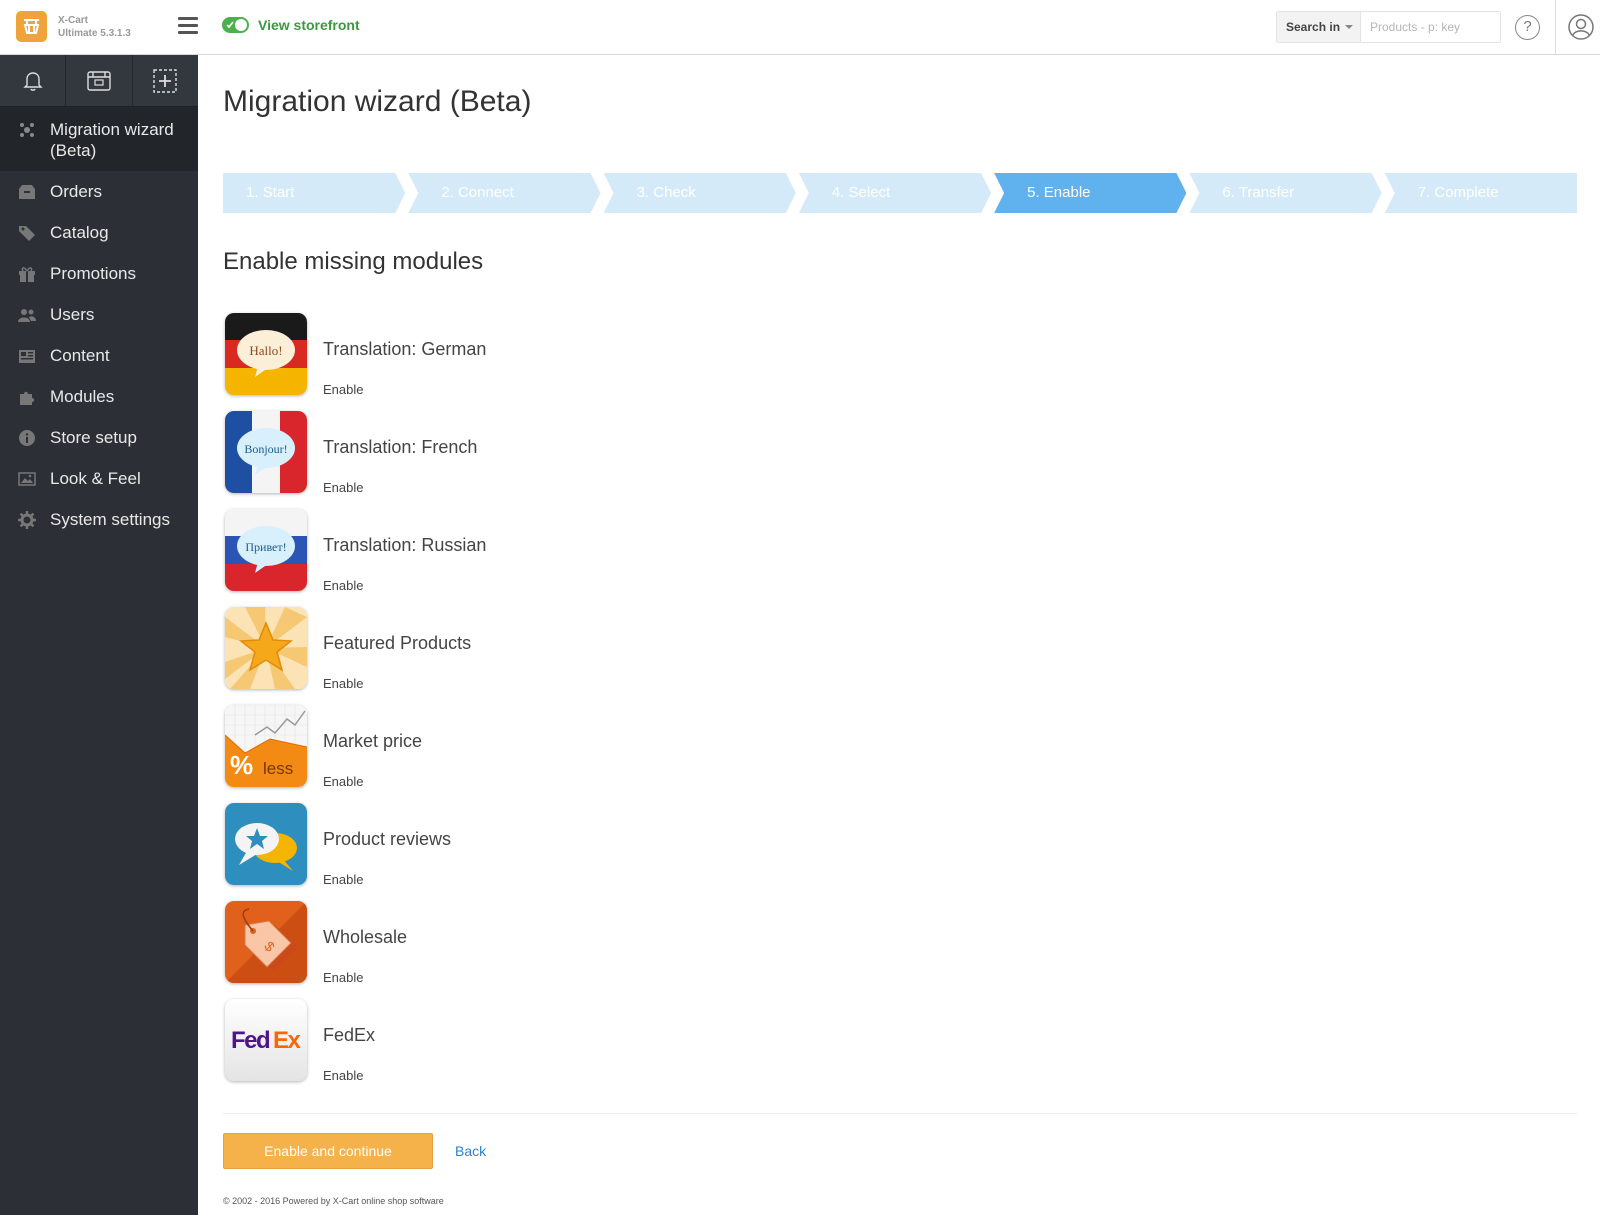  I want to click on add-product-icon, so click(165, 80).